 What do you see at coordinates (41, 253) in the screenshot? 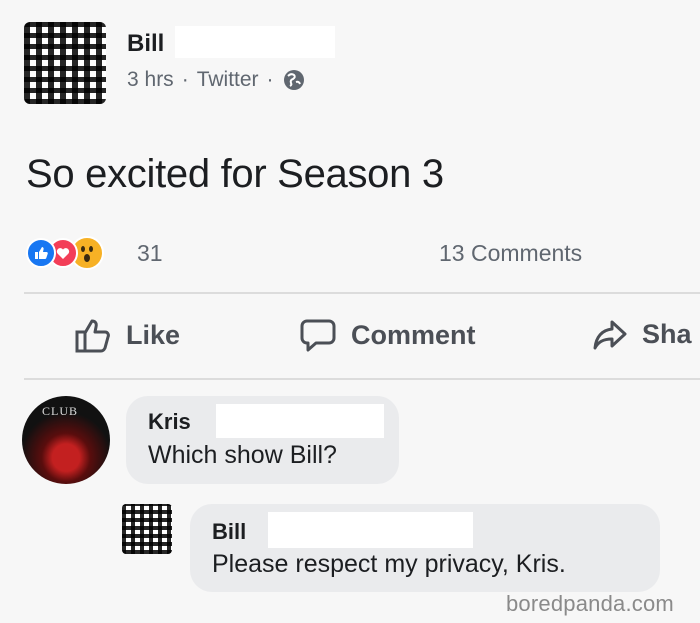
I see `like-icon` at bounding box center [41, 253].